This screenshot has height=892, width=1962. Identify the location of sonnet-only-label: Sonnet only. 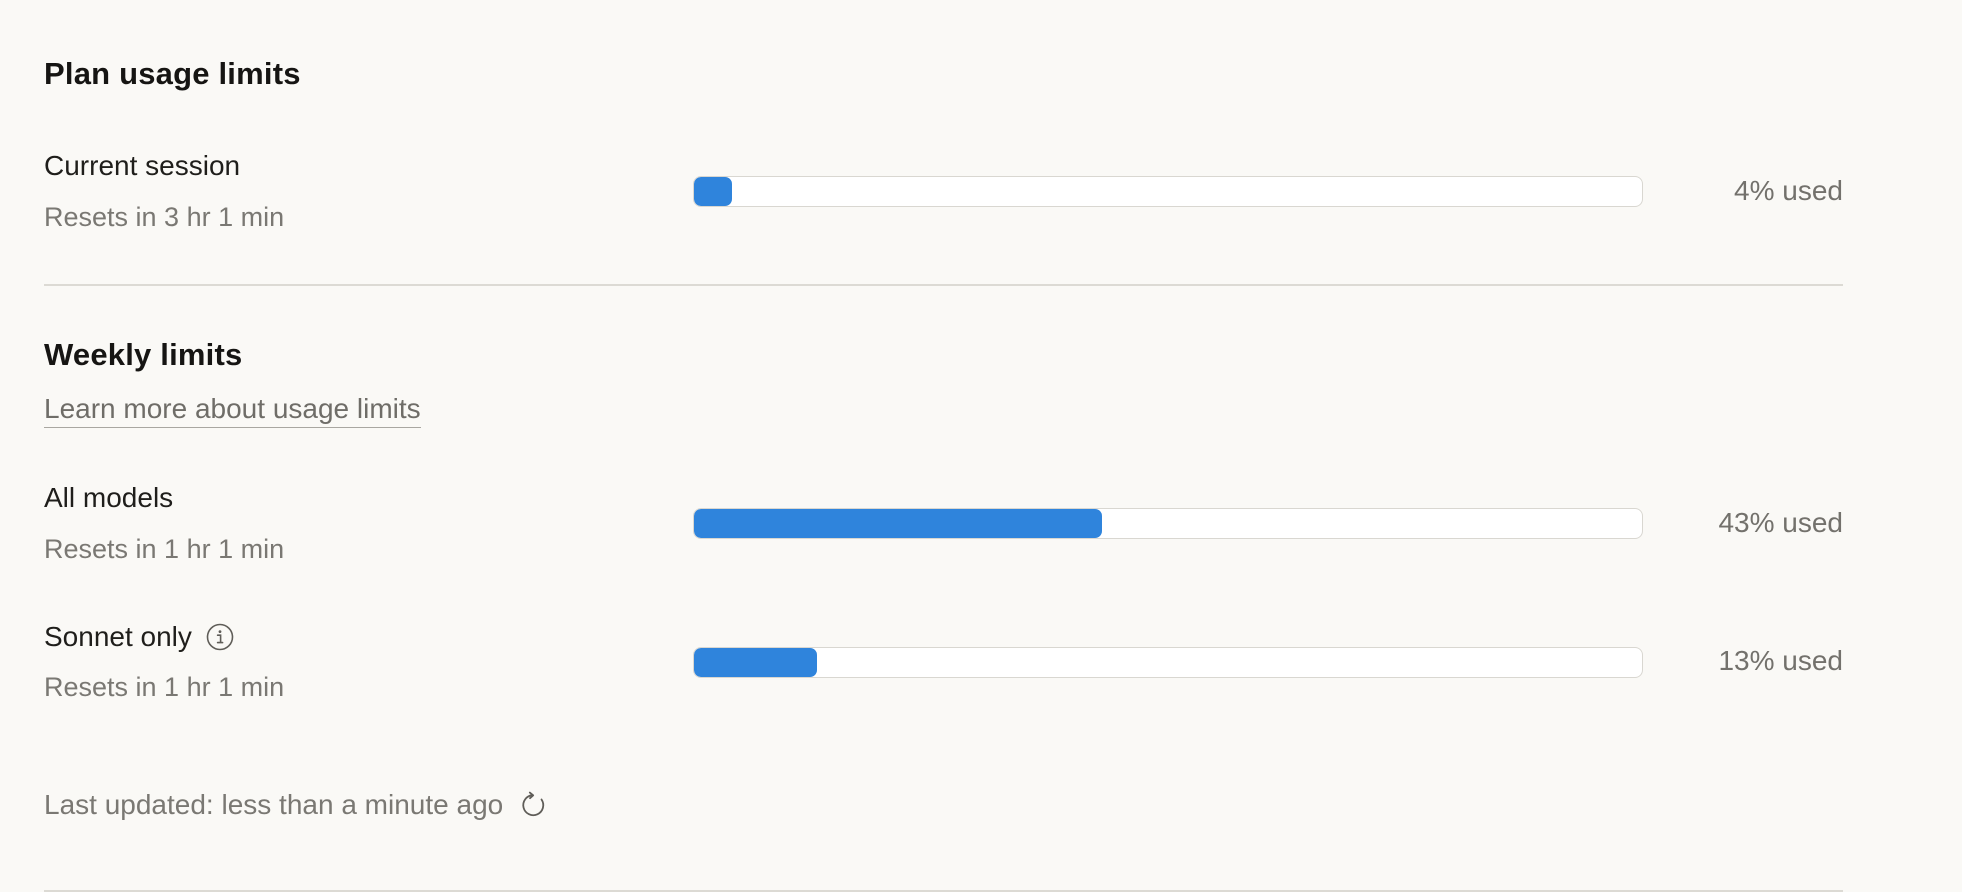
(139, 637).